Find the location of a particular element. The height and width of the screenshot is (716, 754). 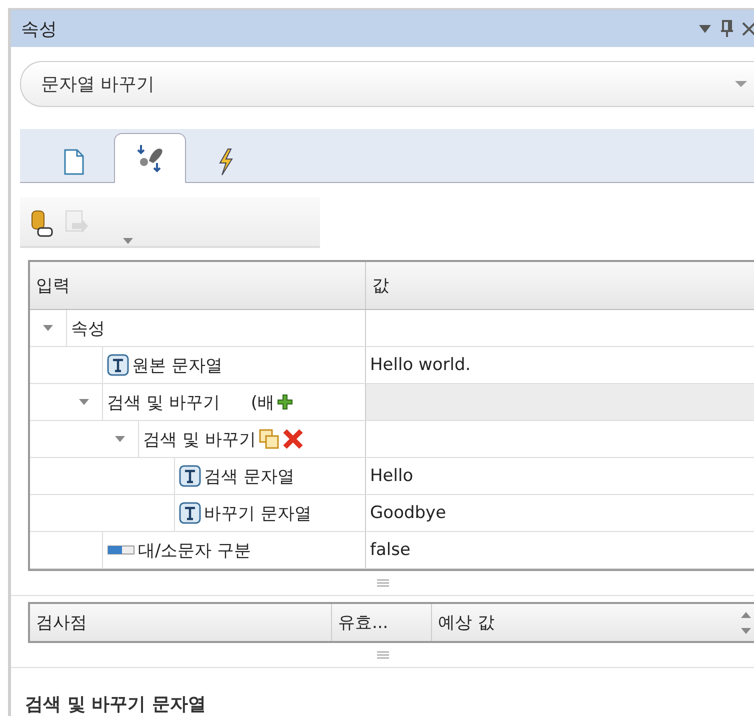

database-link-icon is located at coordinates (42, 223).